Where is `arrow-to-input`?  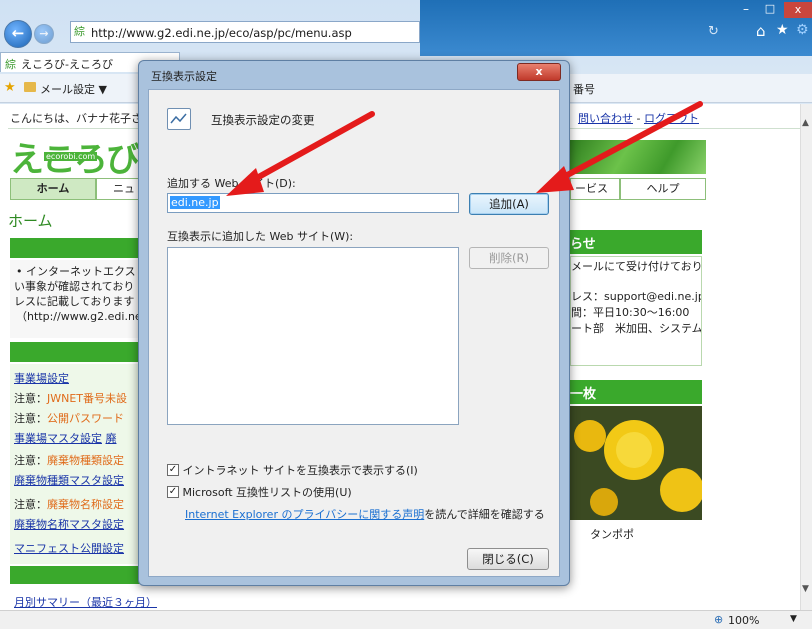 arrow-to-input is located at coordinates (300, 153).